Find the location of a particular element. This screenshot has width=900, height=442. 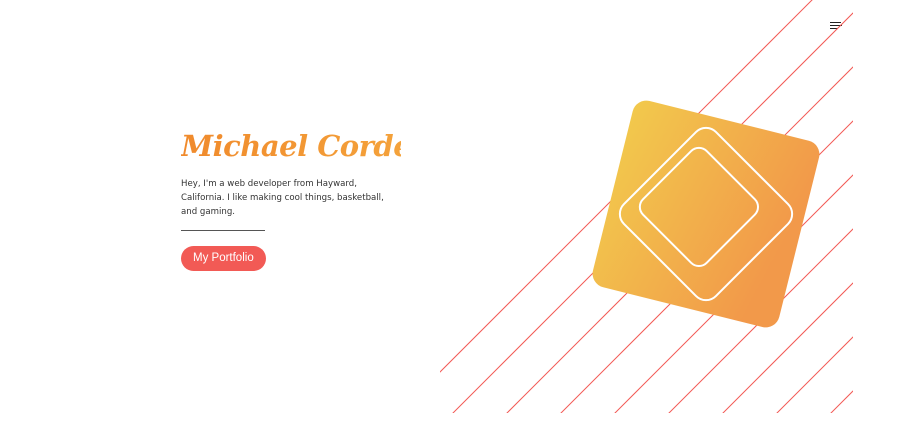

hero-name: Michael Cordero is located at coordinates (313, 146).